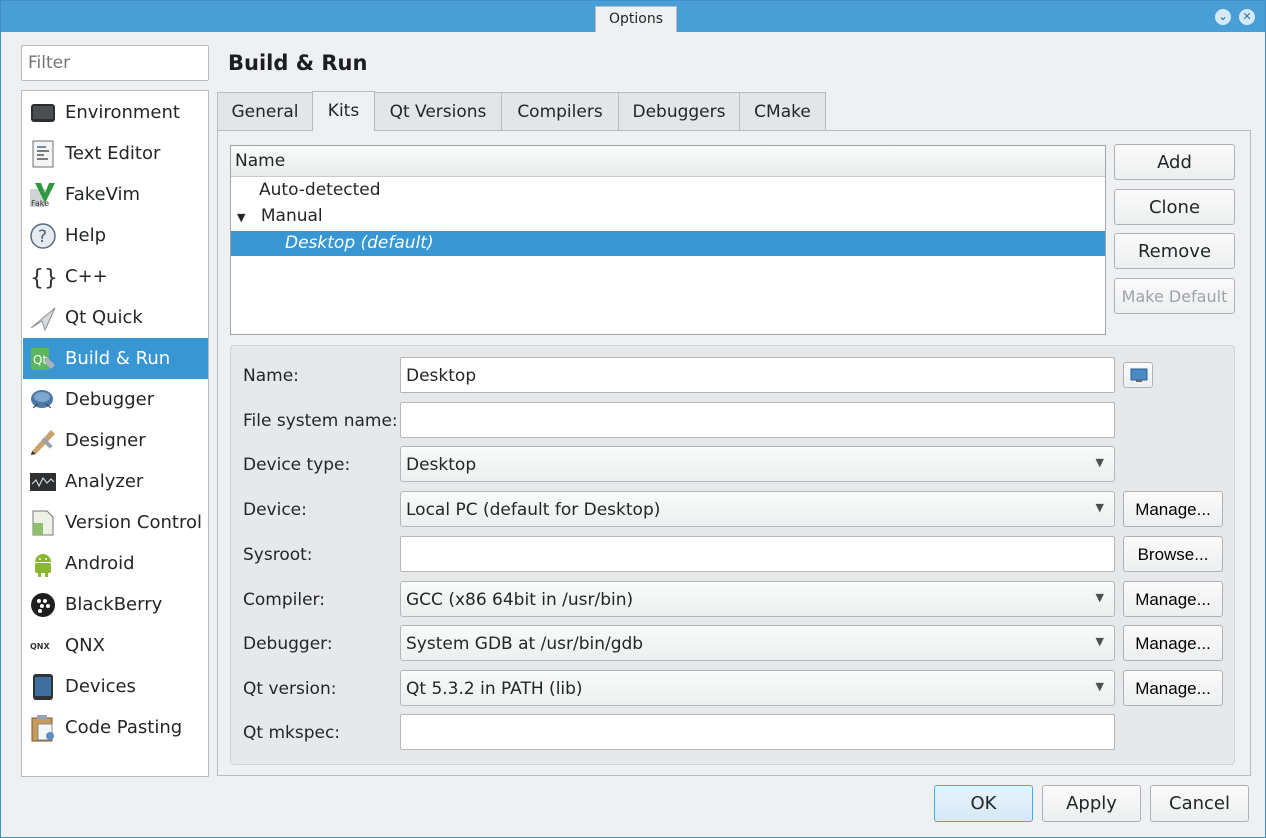 The image size is (1266, 838). I want to click on sidebar-item-label: Qt Quick, so click(104, 317).